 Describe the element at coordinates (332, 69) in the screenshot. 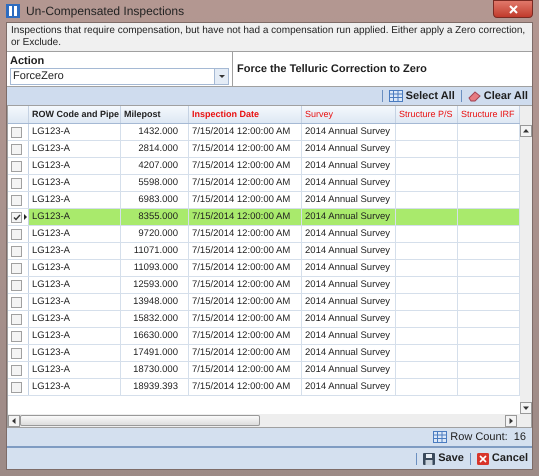

I see `action-description: Force the Telluric Correction to Zero` at that location.